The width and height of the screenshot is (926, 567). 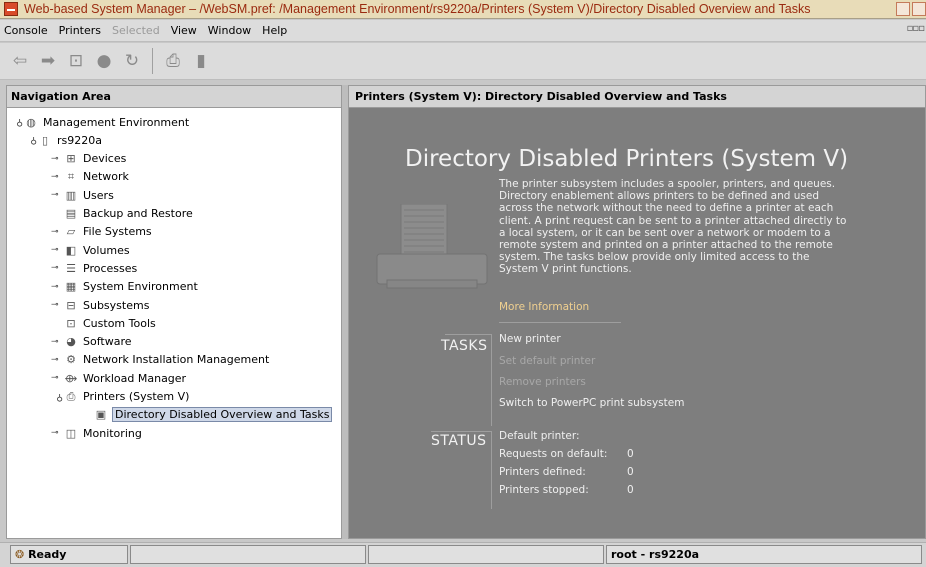 I want to click on status-message-field, so click(x=248, y=554).